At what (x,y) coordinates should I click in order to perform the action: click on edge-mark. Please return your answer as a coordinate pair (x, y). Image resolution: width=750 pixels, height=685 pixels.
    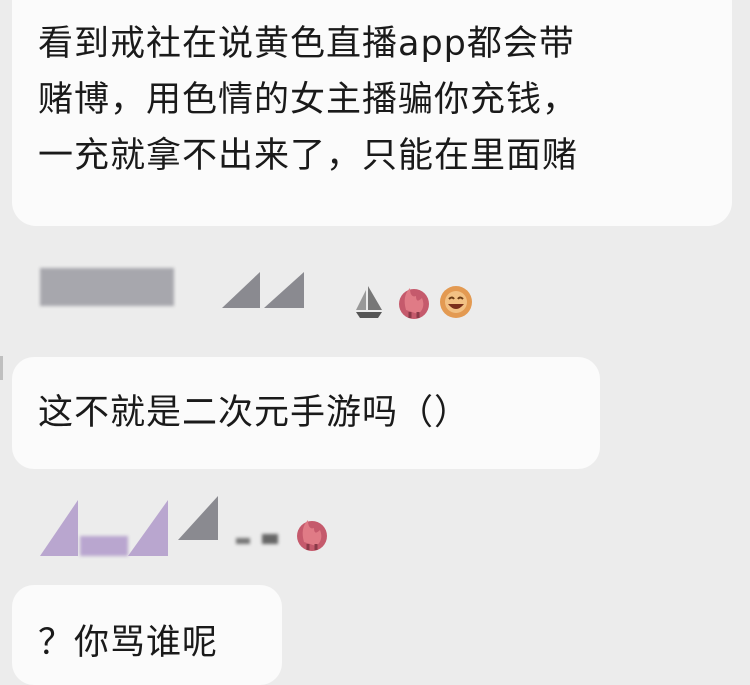
    Looking at the image, I should click on (1, 368).